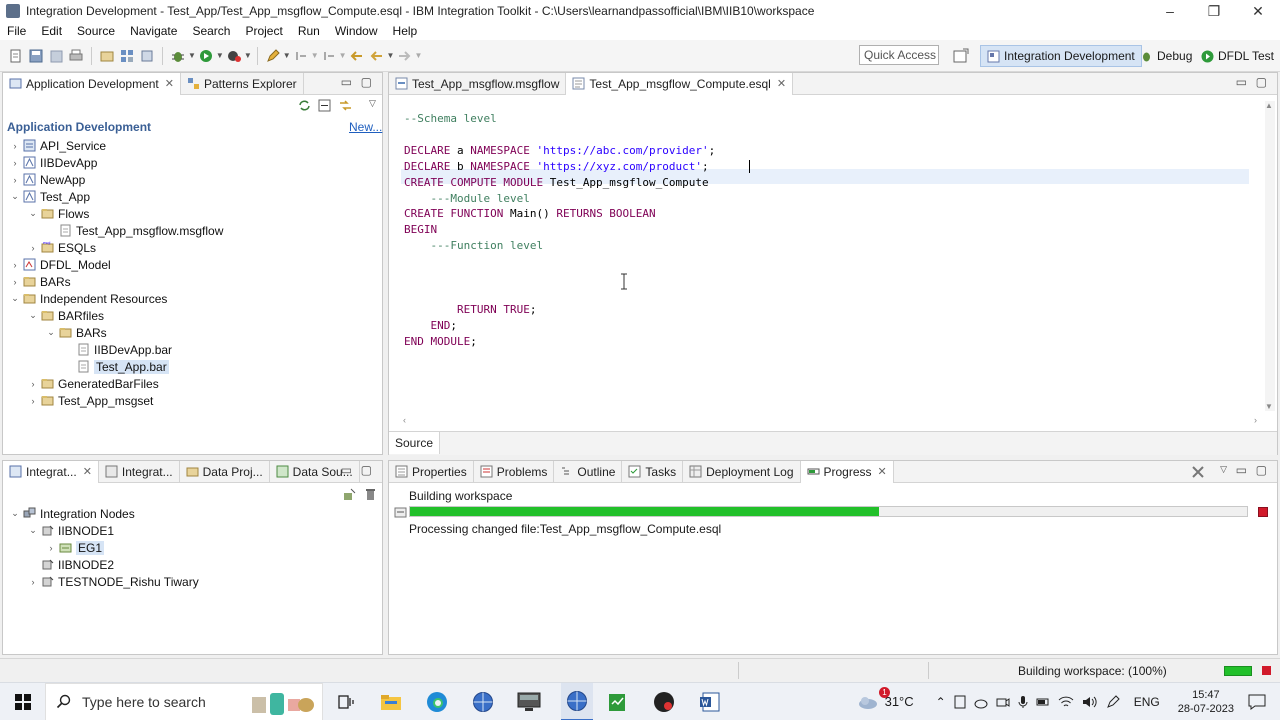 This screenshot has height=720, width=1280. Describe the element at coordinates (287, 55) in the screenshot. I see `pen-dropdown-icon: ▼` at that location.